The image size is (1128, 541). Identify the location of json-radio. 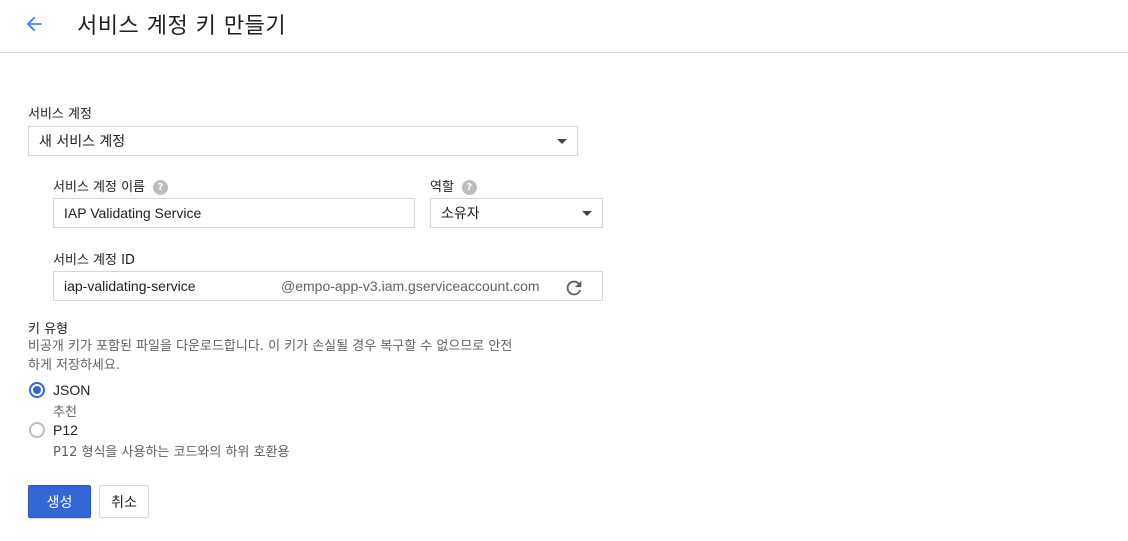
(37, 390).